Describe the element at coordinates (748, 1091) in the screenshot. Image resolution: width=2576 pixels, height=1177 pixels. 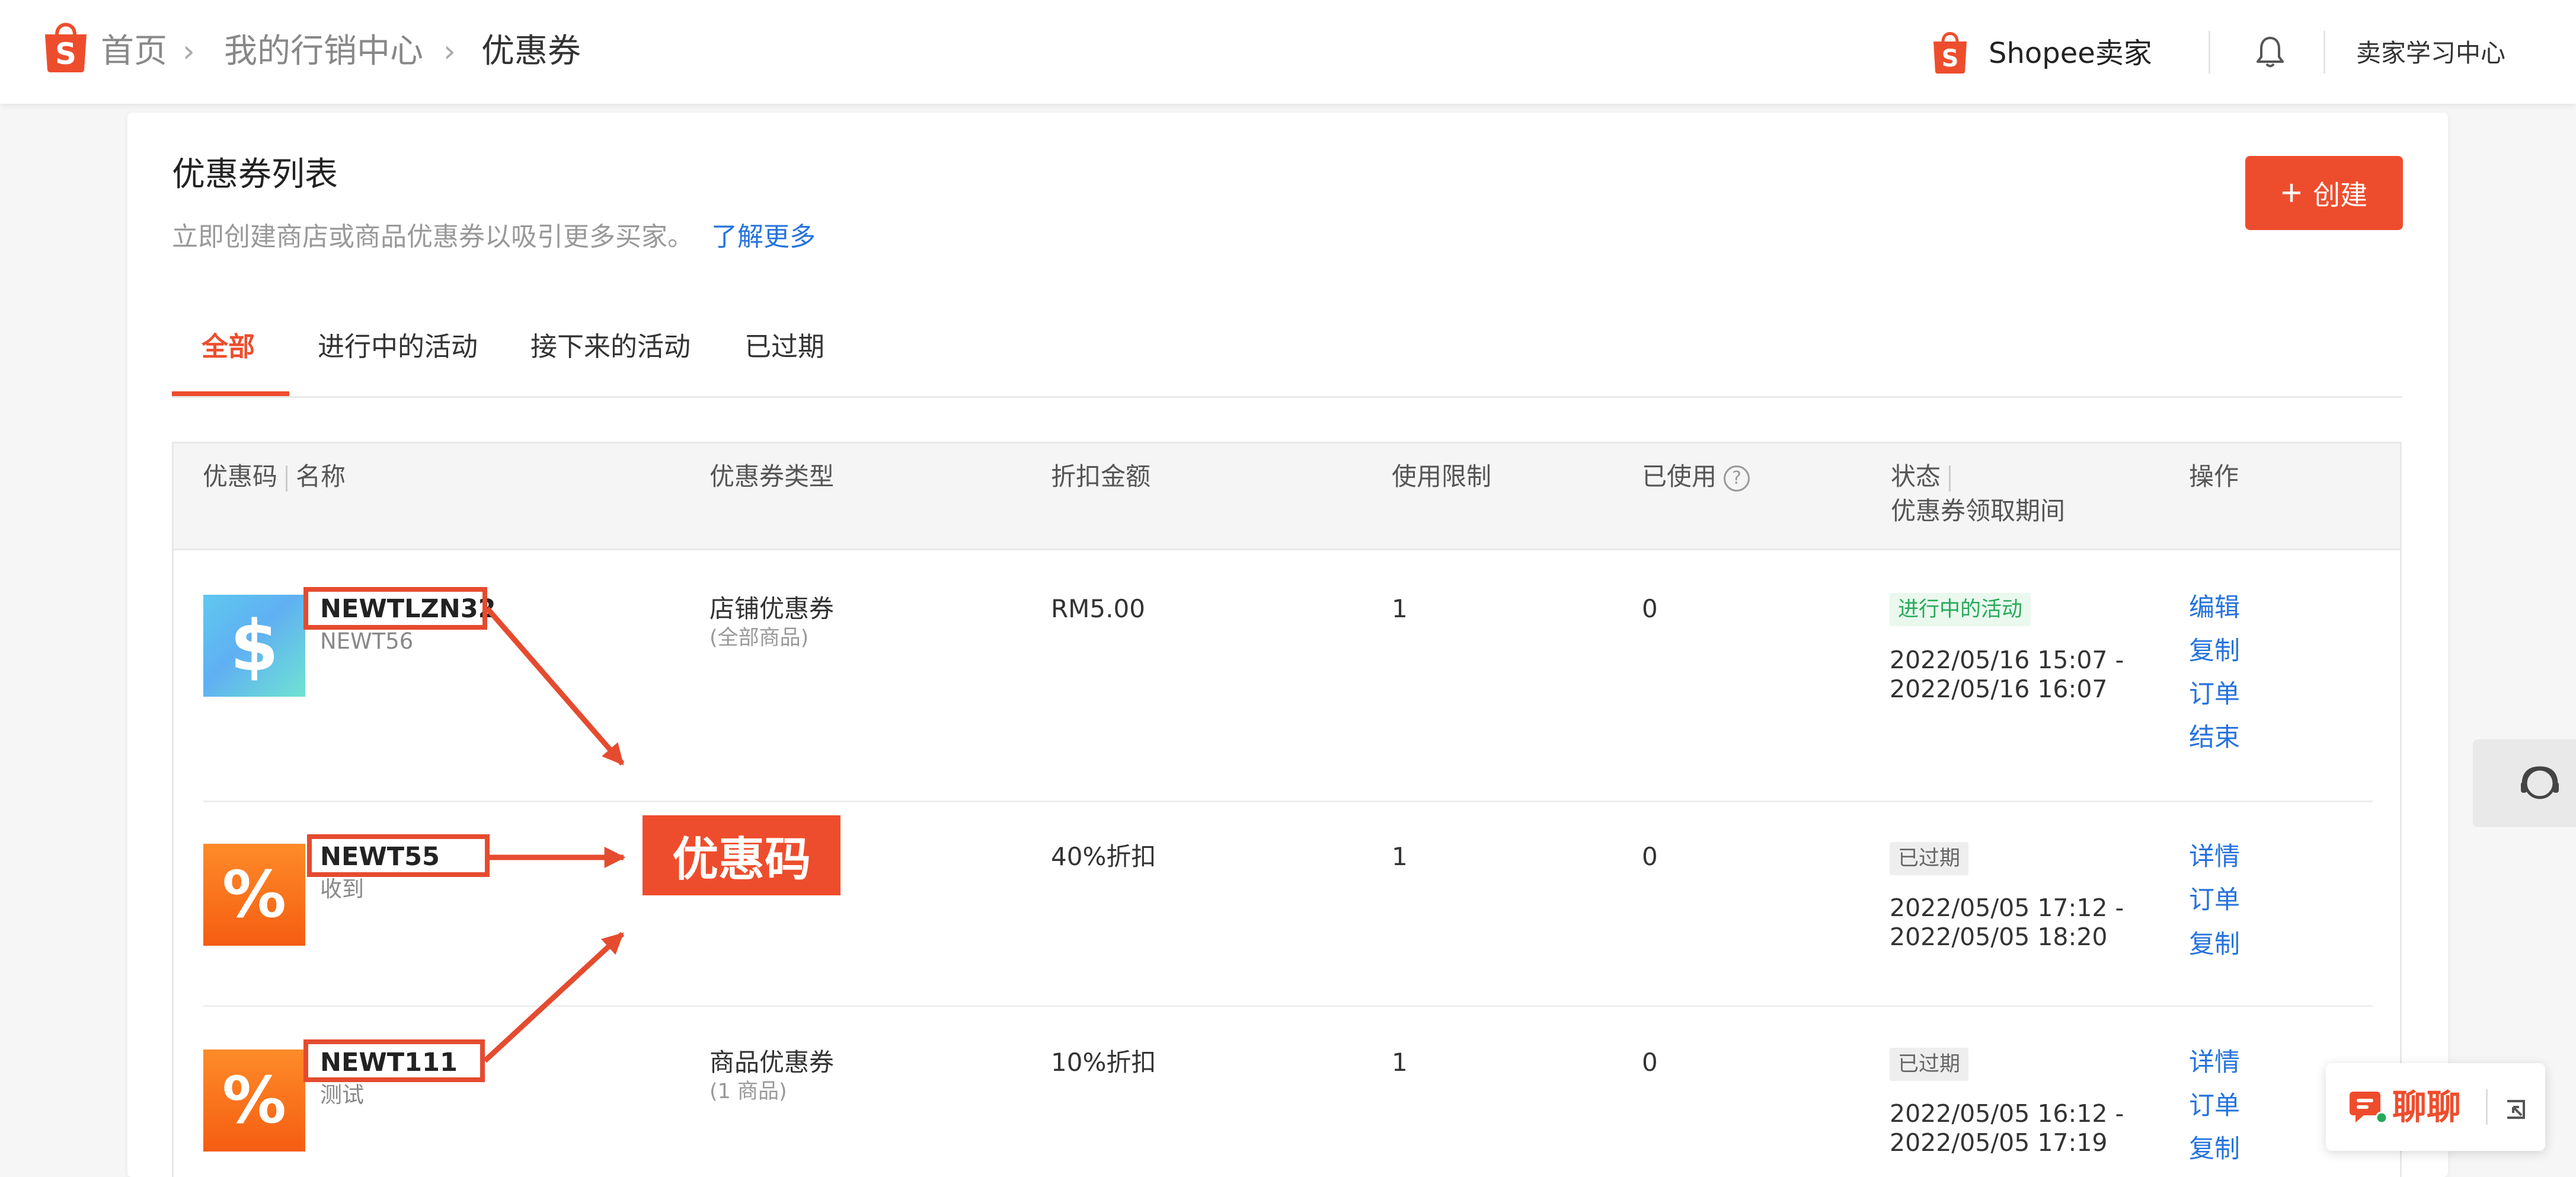
I see `coupon-type-scope: (1 商品)` at that location.